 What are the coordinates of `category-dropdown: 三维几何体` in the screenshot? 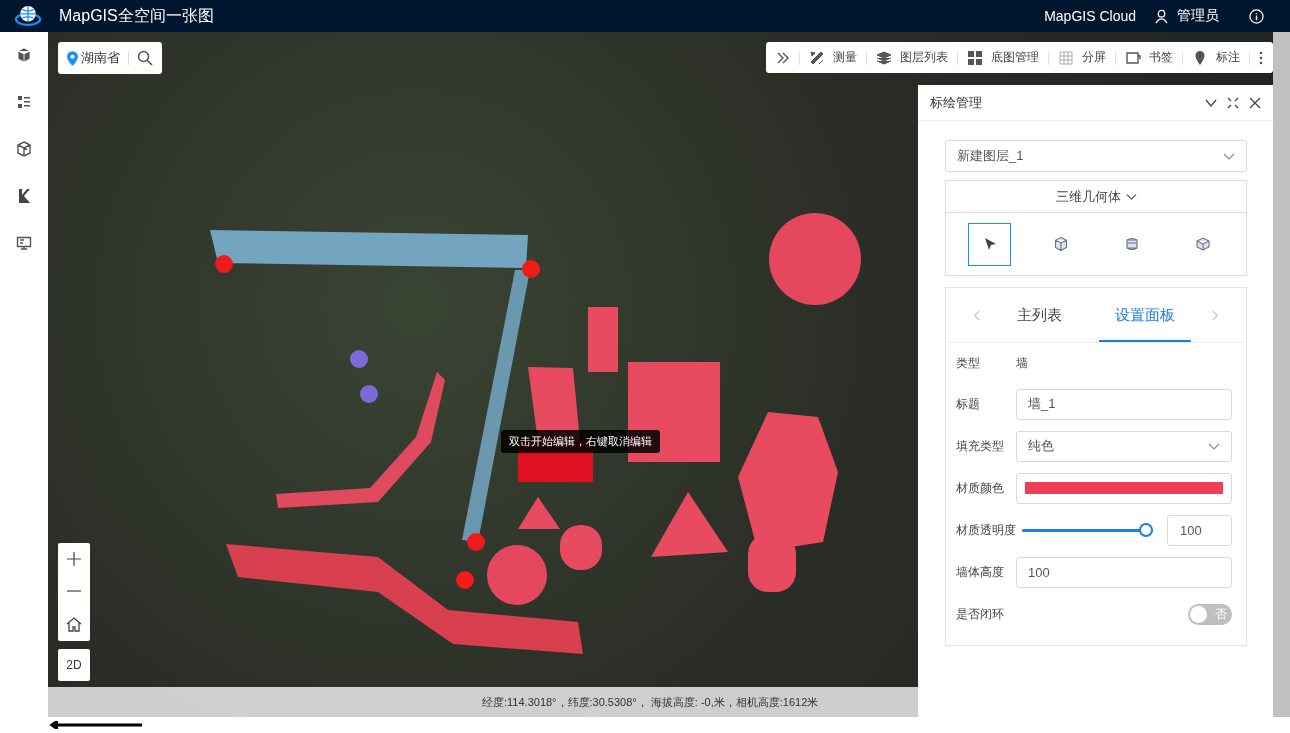 It's located at (1096, 196).